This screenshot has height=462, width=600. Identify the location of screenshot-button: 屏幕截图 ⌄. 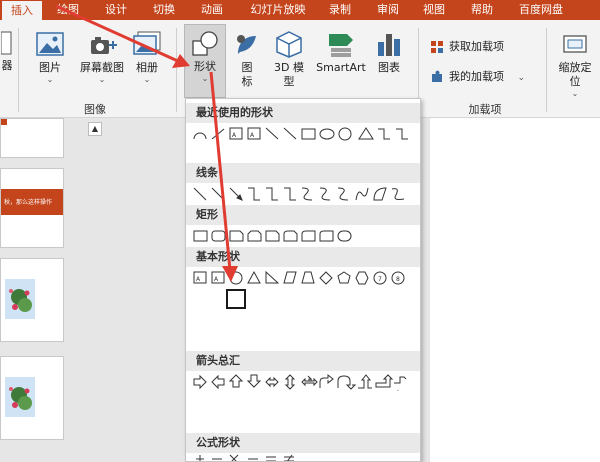
(102, 61).